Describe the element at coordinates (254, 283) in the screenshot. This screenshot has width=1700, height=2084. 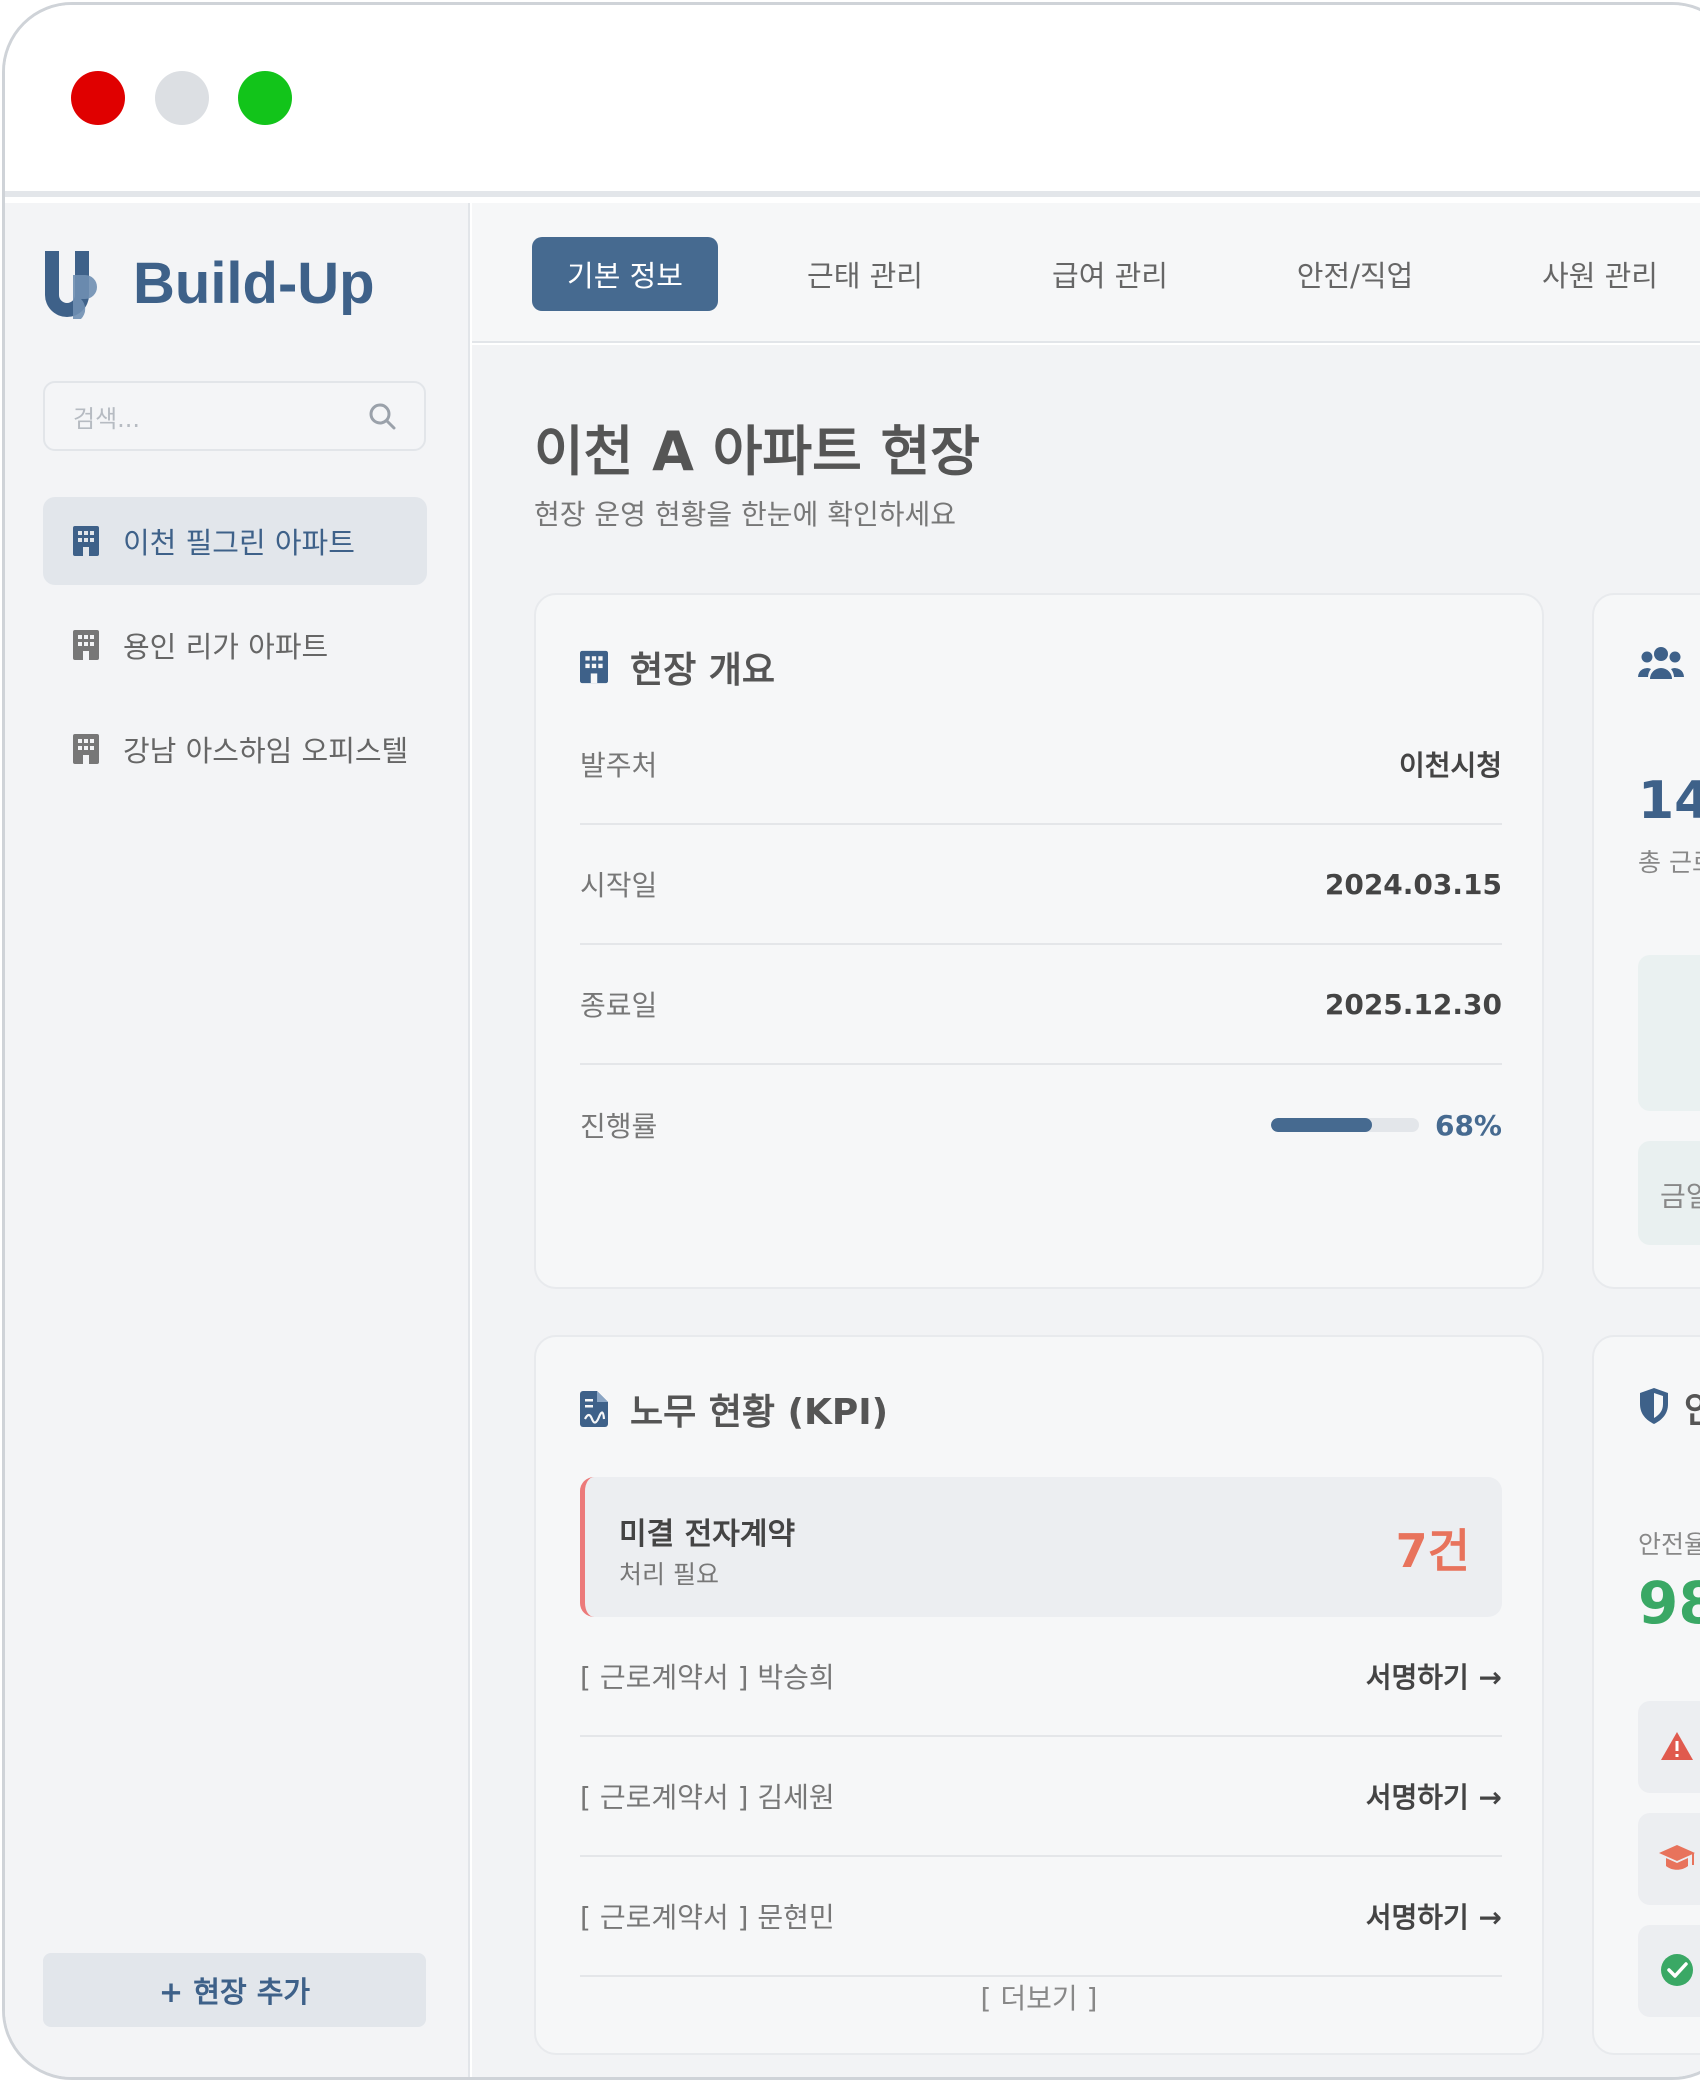
I see `app-name: Build-Up` at that location.